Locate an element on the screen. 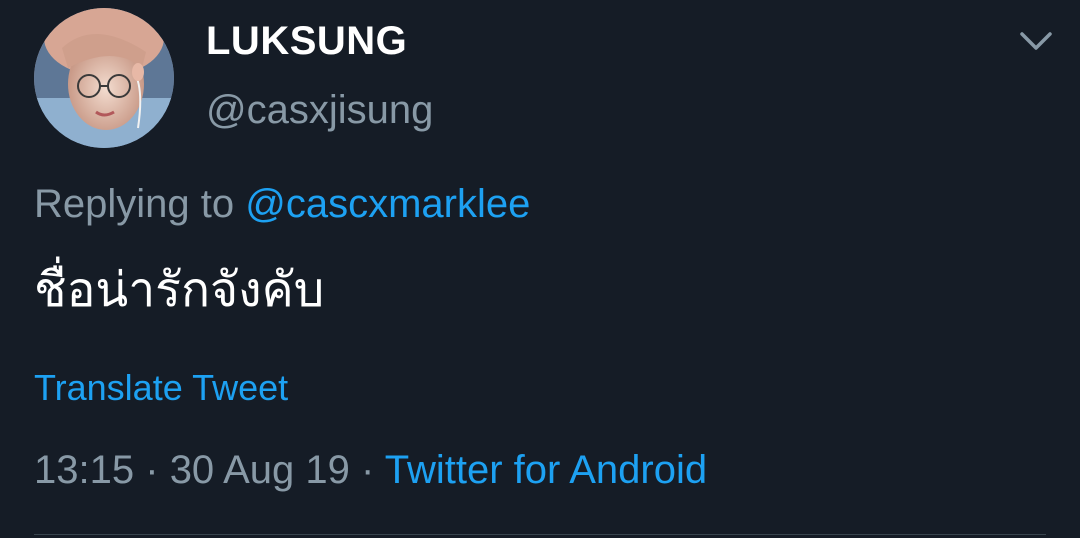 This screenshot has width=1080, height=538. tweet-text: ชื่อน่ารักจังคับ is located at coordinates (179, 290).